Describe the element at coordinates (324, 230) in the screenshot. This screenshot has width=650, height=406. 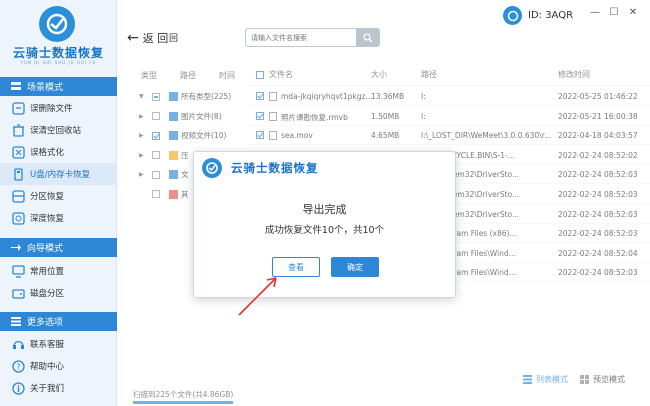
I see `dialog-detail: 成功恢复文件10个，共10个` at that location.